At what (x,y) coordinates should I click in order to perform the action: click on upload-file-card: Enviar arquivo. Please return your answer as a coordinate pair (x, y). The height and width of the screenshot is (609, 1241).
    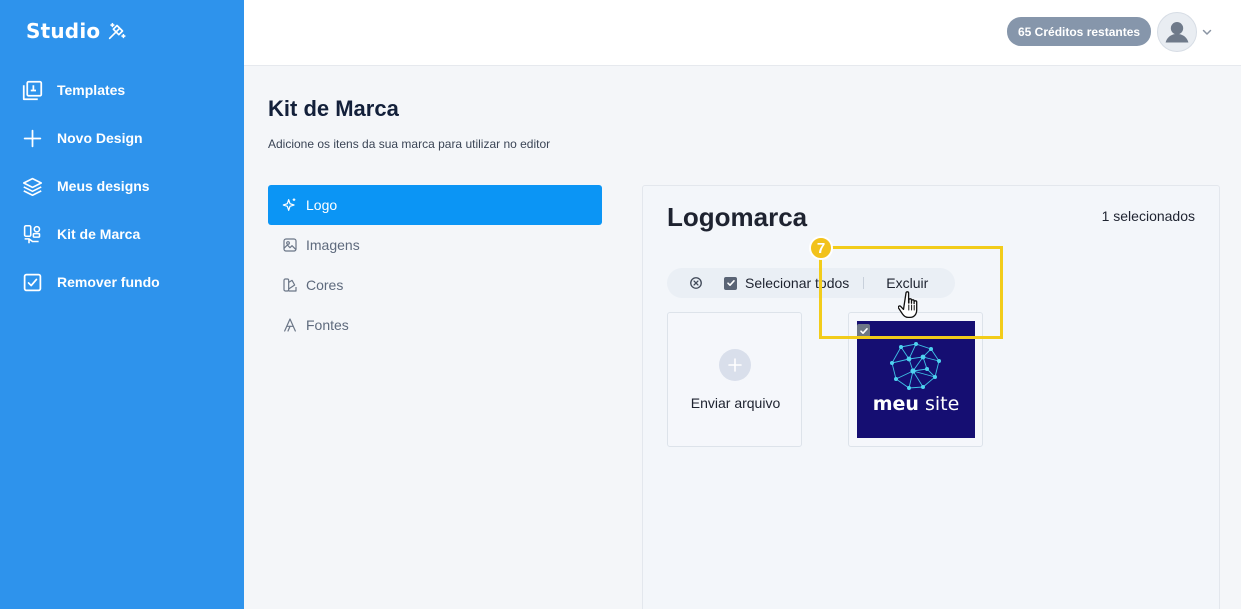
    Looking at the image, I should click on (734, 379).